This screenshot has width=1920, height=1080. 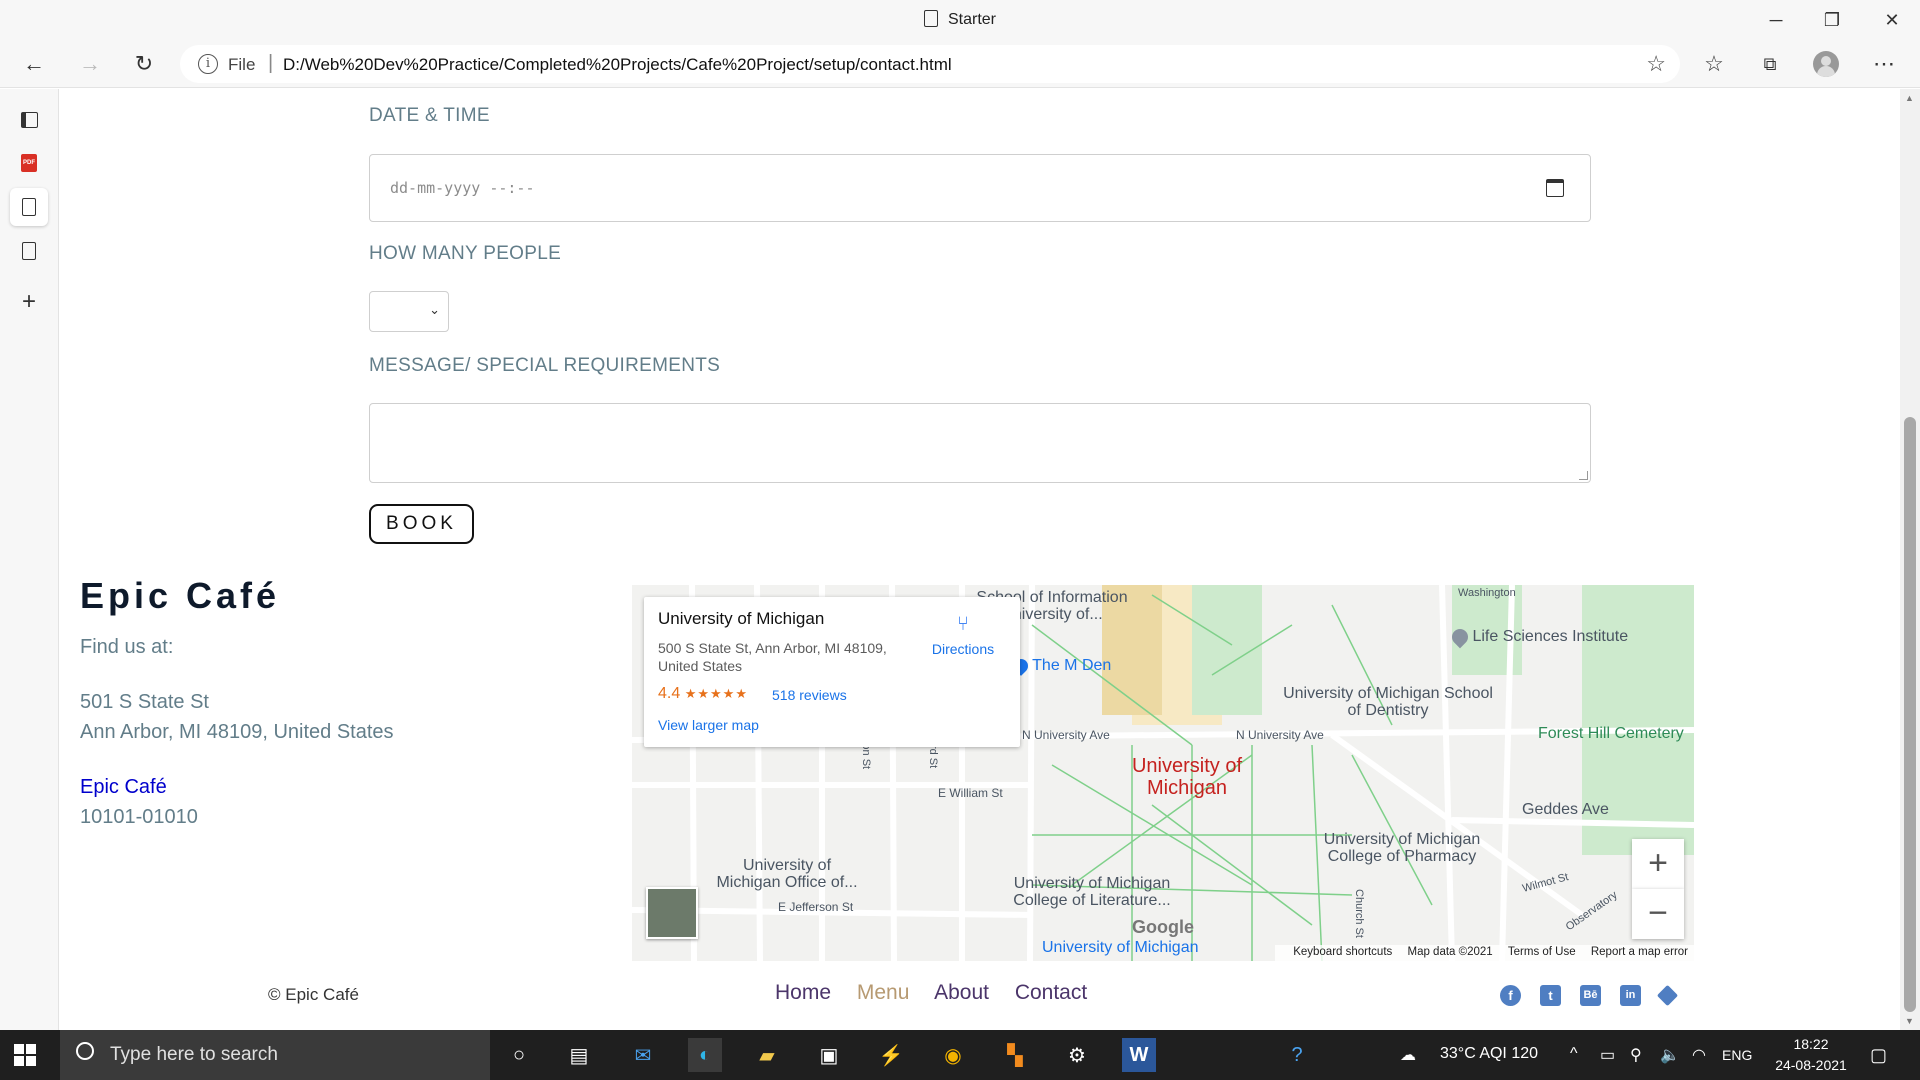 What do you see at coordinates (767, 1055) in the screenshot?
I see `file-explorer-icon: ▰` at bounding box center [767, 1055].